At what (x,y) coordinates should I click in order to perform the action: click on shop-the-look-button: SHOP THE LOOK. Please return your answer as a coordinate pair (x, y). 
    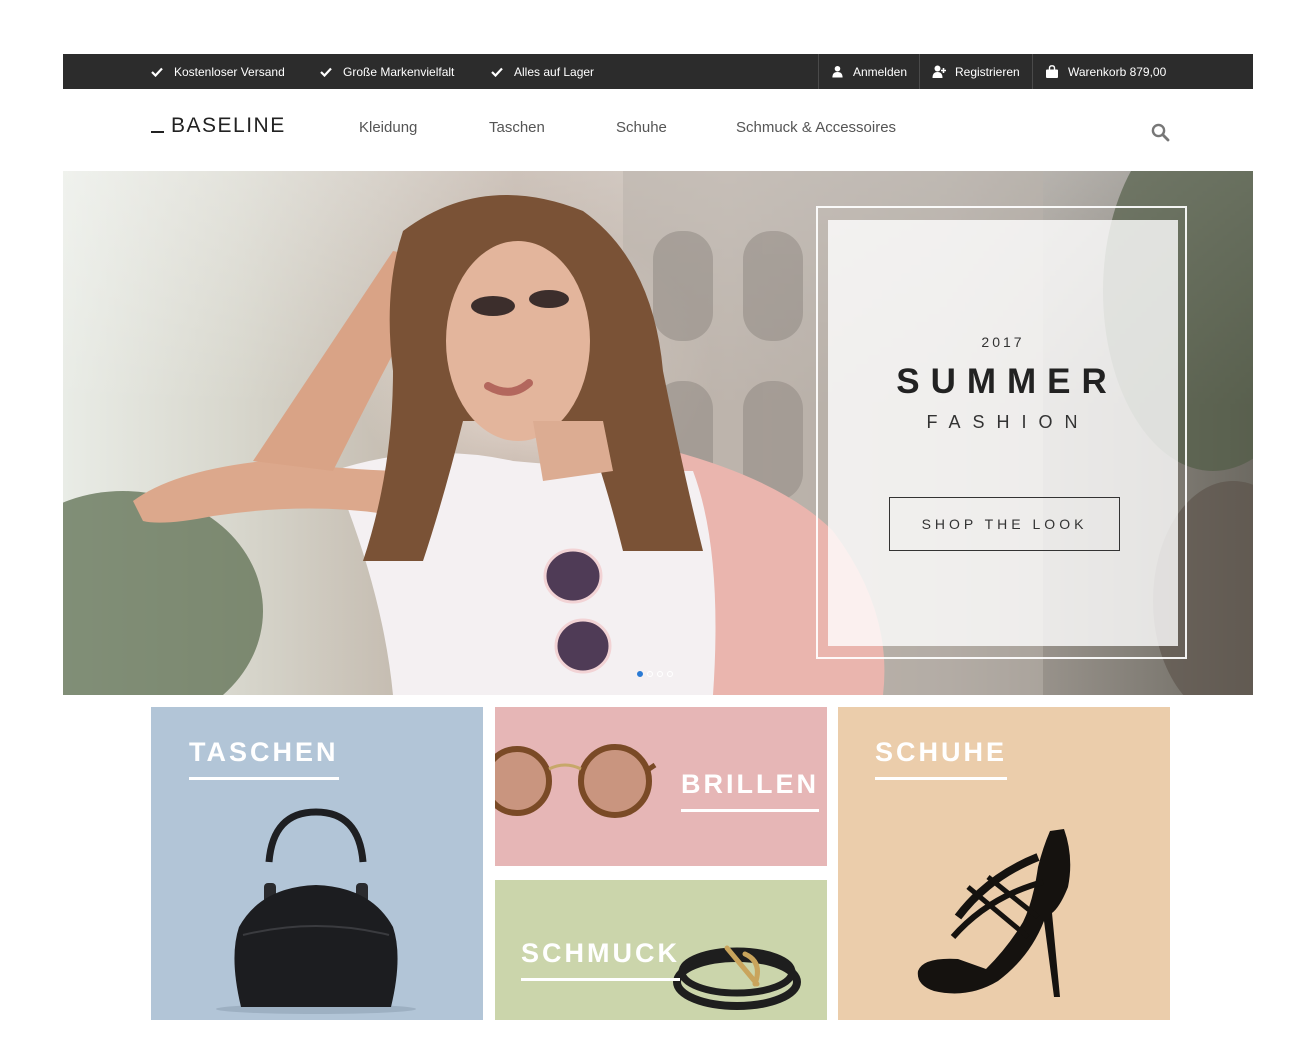
    Looking at the image, I should click on (1004, 524).